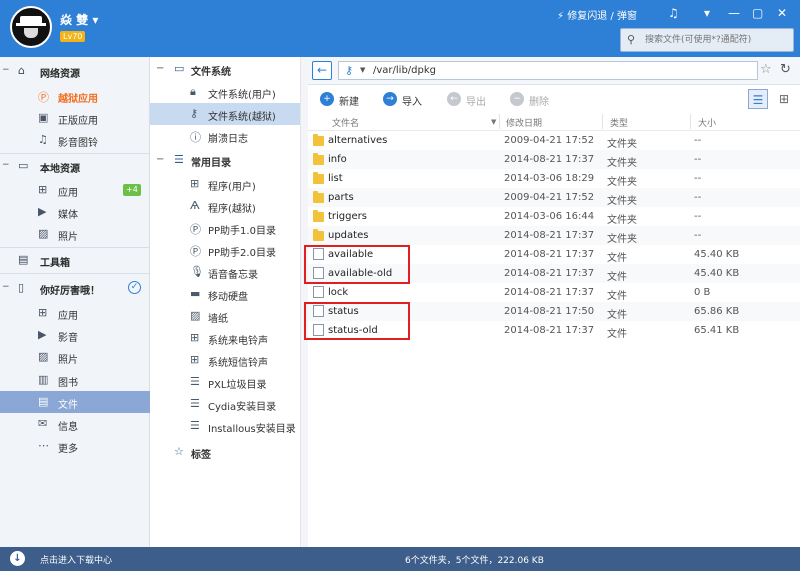  I want to click on video-icon: ▶, so click(42, 211).